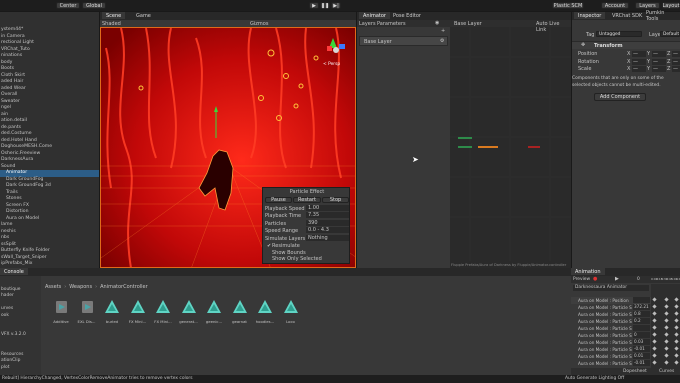  I want to click on tab-vrchat-sdk: VRChat SDK, so click(627, 15).